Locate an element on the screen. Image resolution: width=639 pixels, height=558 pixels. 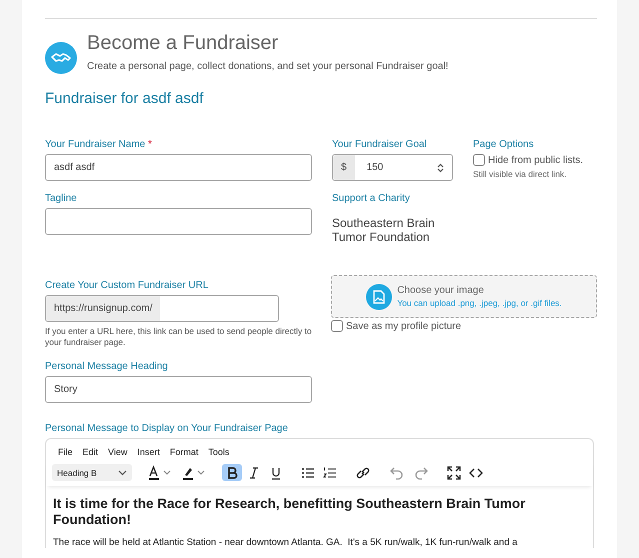
image-upload: Choose your image You can upload .png, .jpeg, .jpg, or .gif files. is located at coordinates (464, 296).